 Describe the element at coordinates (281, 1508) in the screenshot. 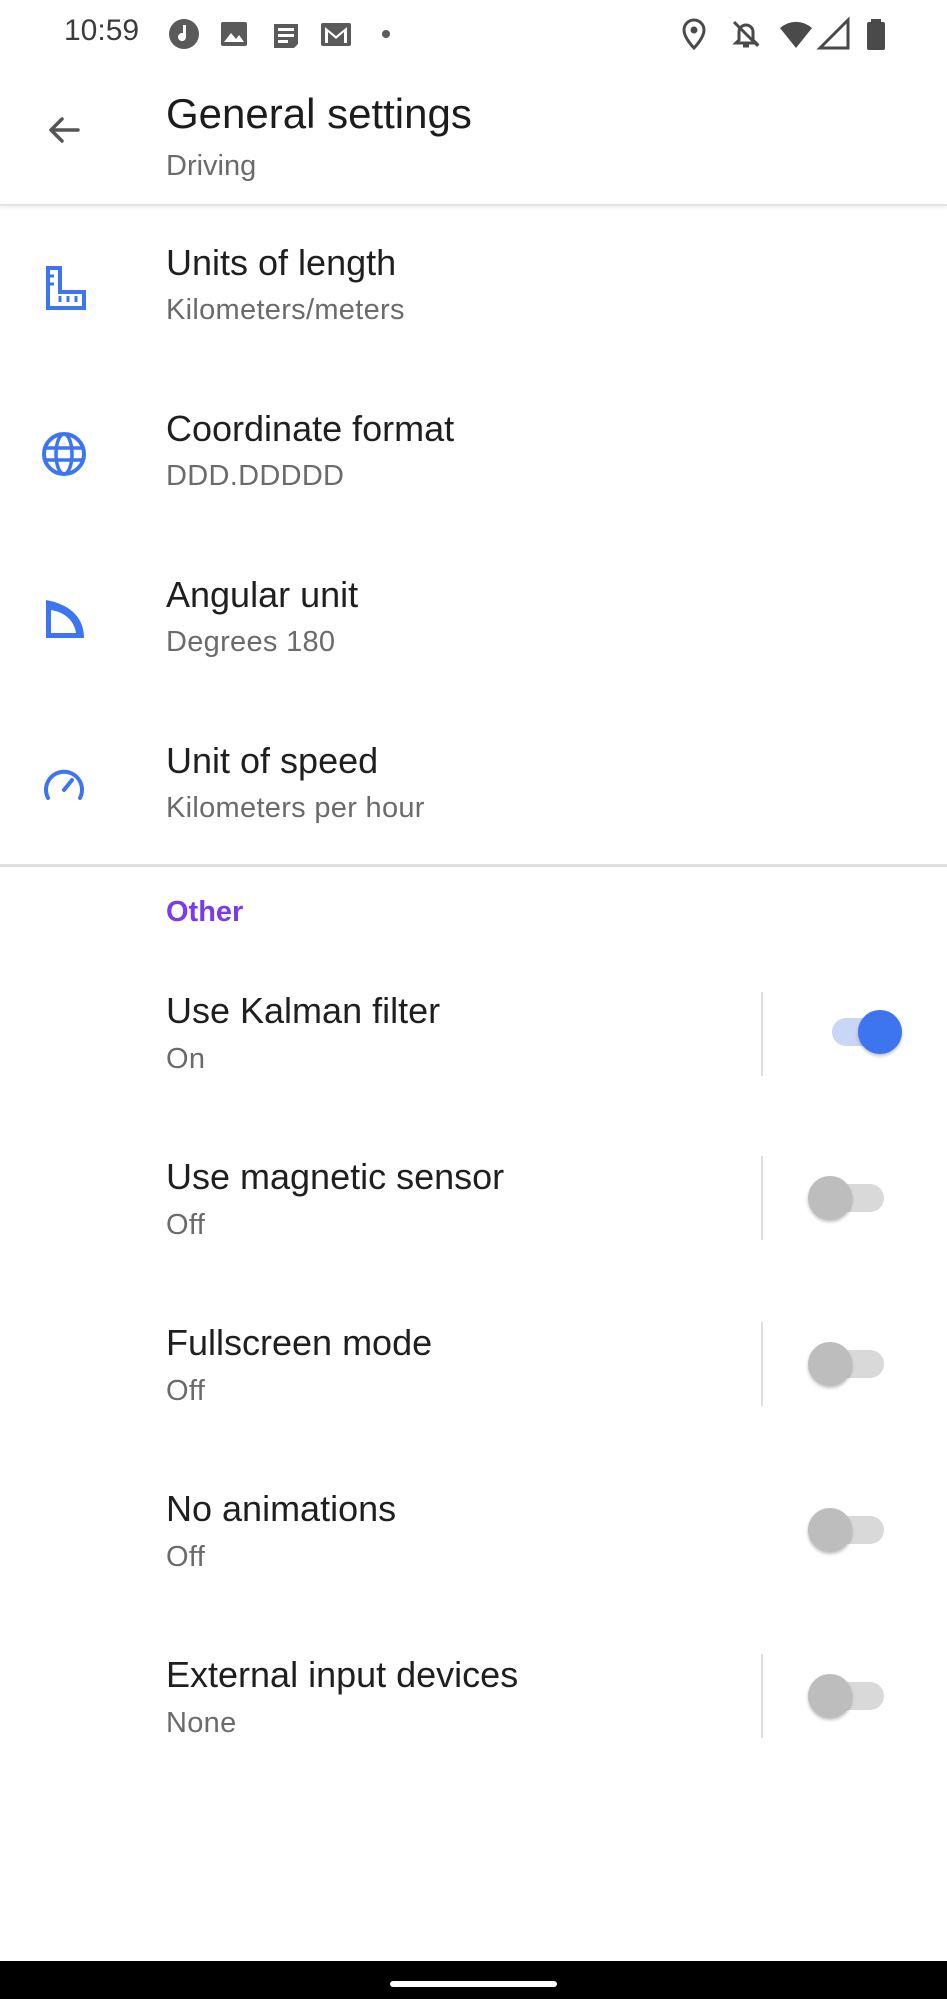

I see `setting-title: No animations` at that location.